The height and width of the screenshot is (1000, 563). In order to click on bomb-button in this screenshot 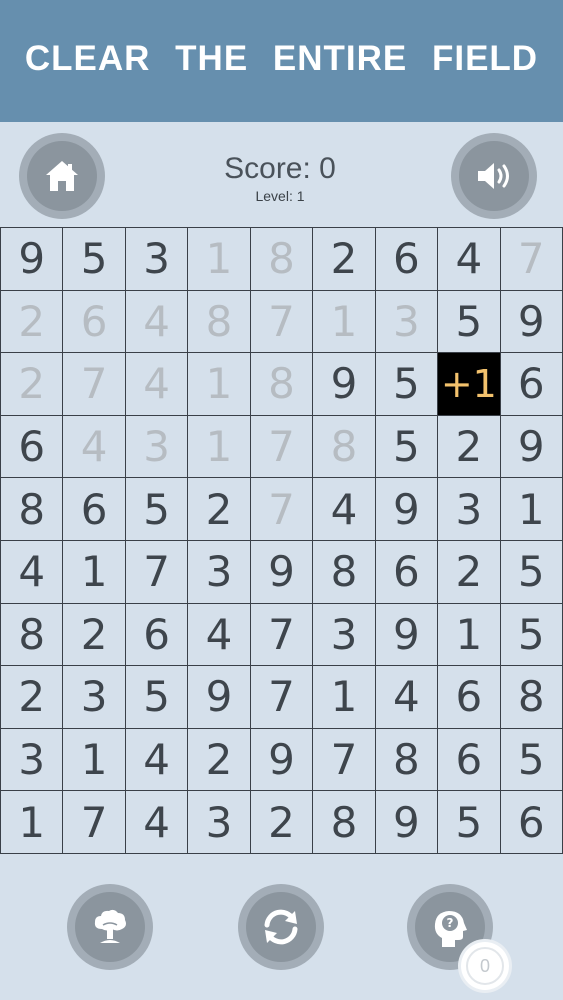, I will do `click(110, 927)`.